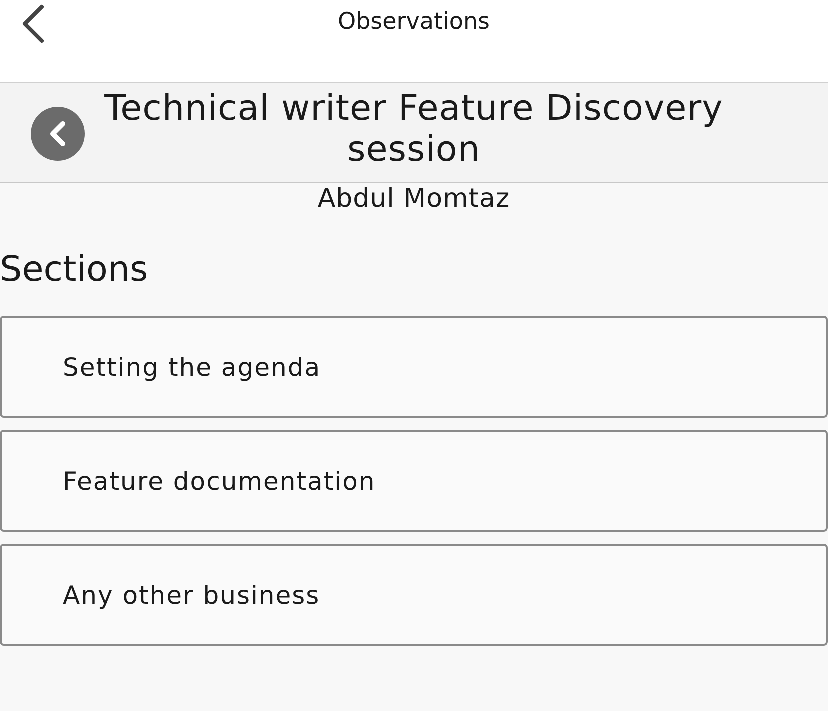  What do you see at coordinates (75, 270) in the screenshot?
I see `sections-heading: Sections` at bounding box center [75, 270].